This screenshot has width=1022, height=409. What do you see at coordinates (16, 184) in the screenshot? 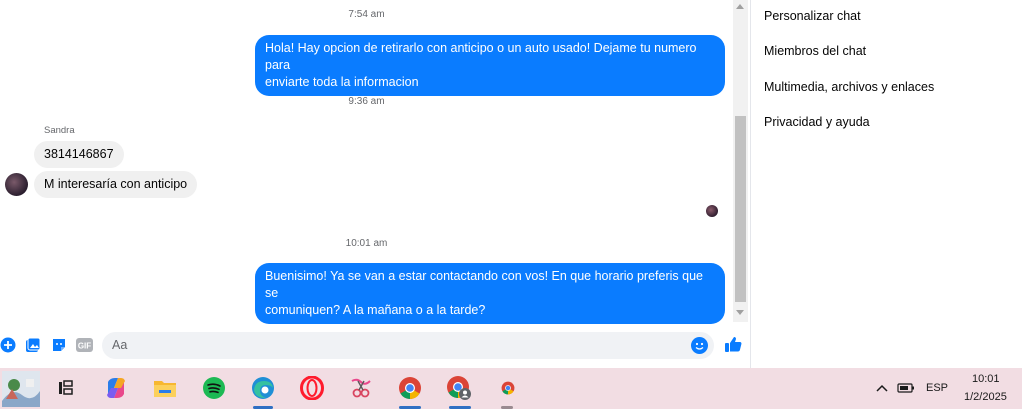
I see `avatar` at bounding box center [16, 184].